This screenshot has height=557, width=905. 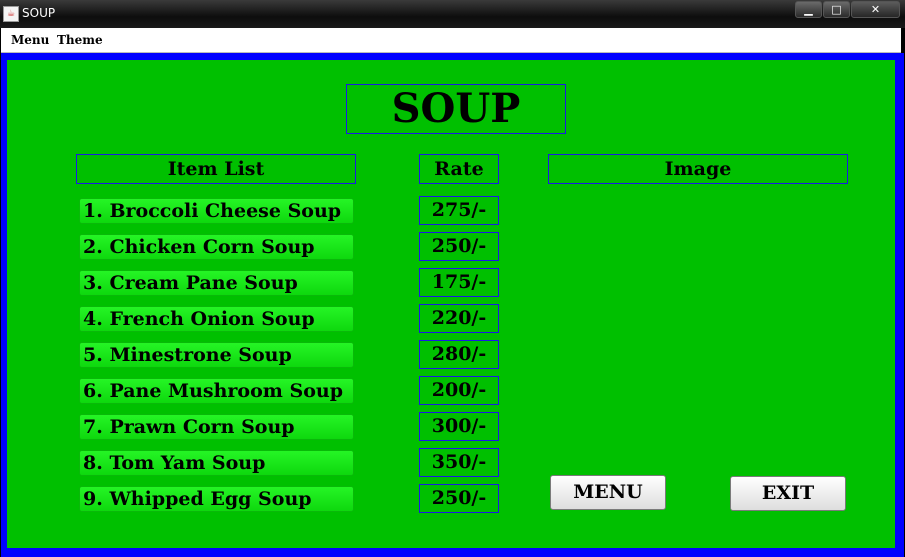 I want to click on soup-item-button: 7. Prawn Corn Soup, so click(x=216, y=427).